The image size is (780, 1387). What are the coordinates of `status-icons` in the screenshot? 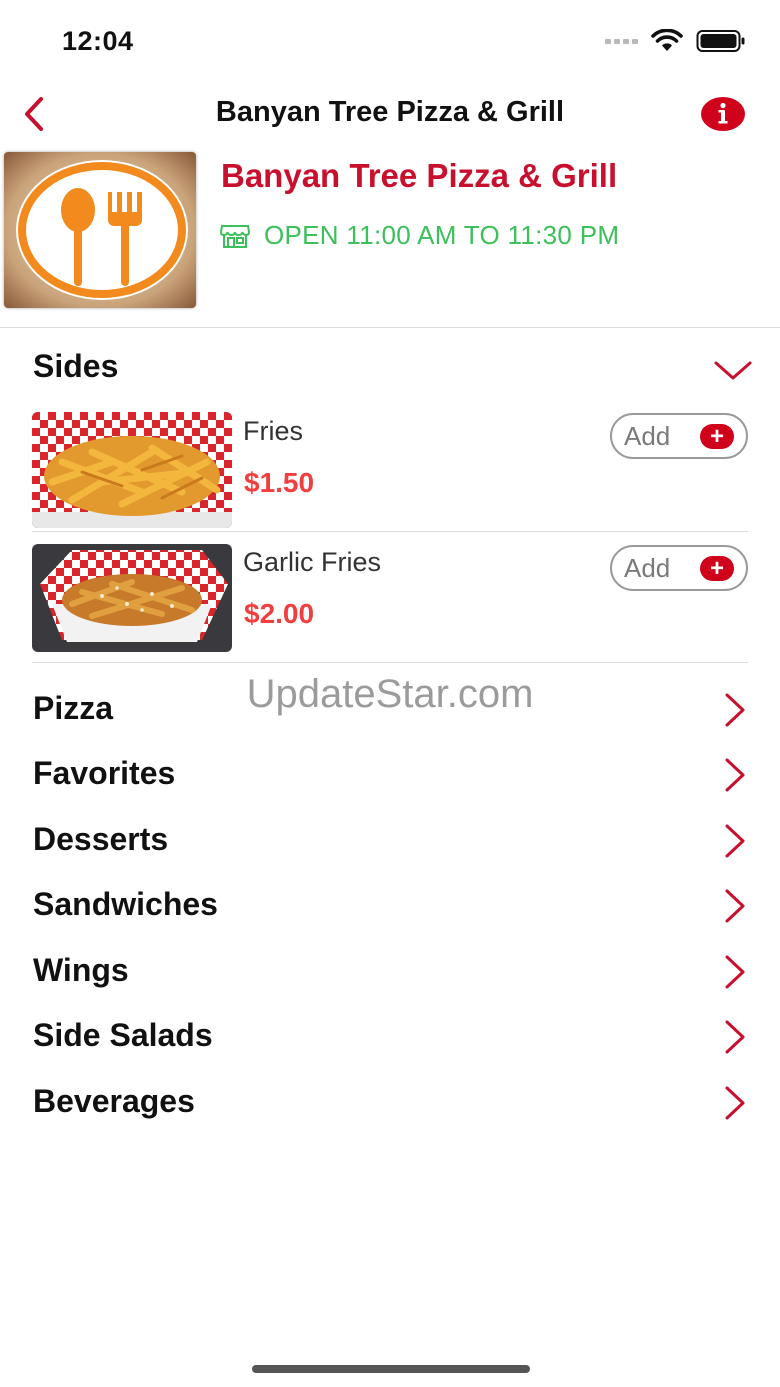 It's located at (675, 41).